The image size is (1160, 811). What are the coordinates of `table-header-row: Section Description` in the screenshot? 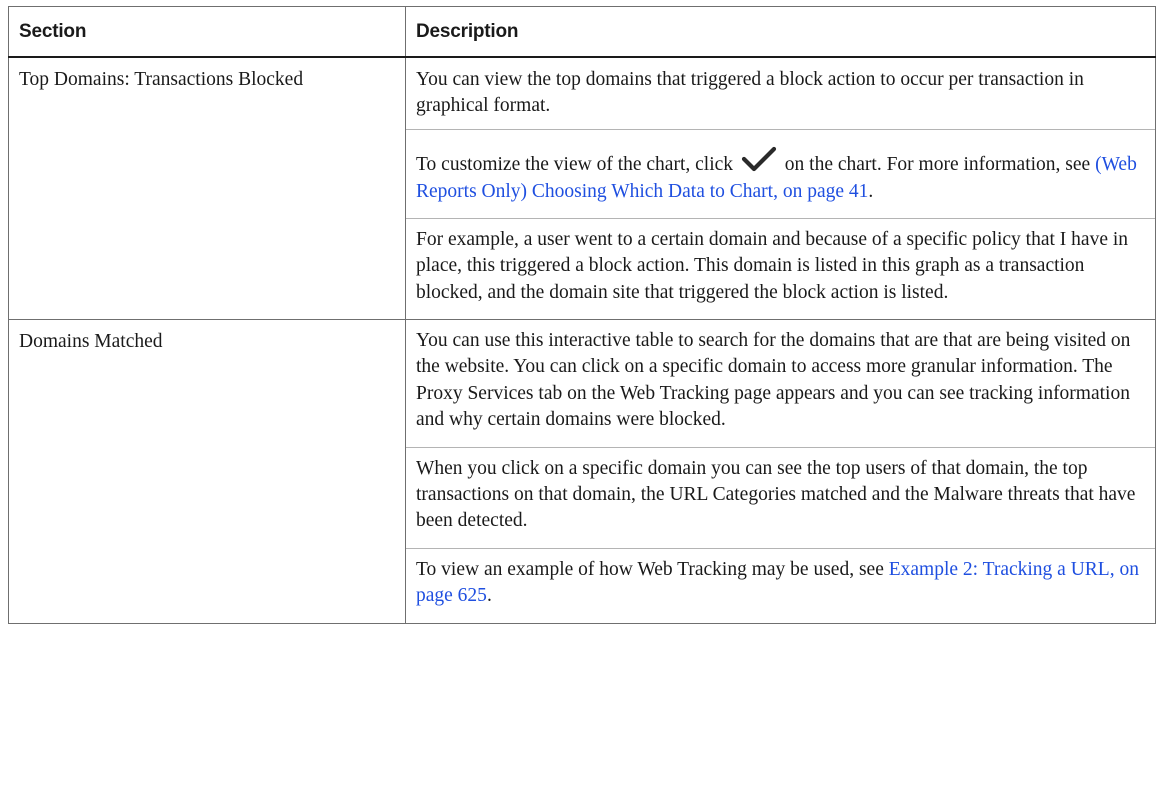 It's located at (582, 32).